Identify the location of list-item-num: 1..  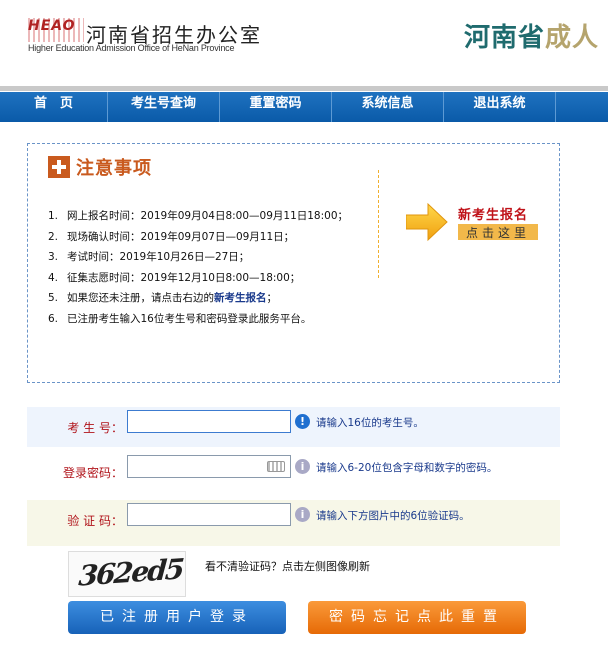
(53, 216).